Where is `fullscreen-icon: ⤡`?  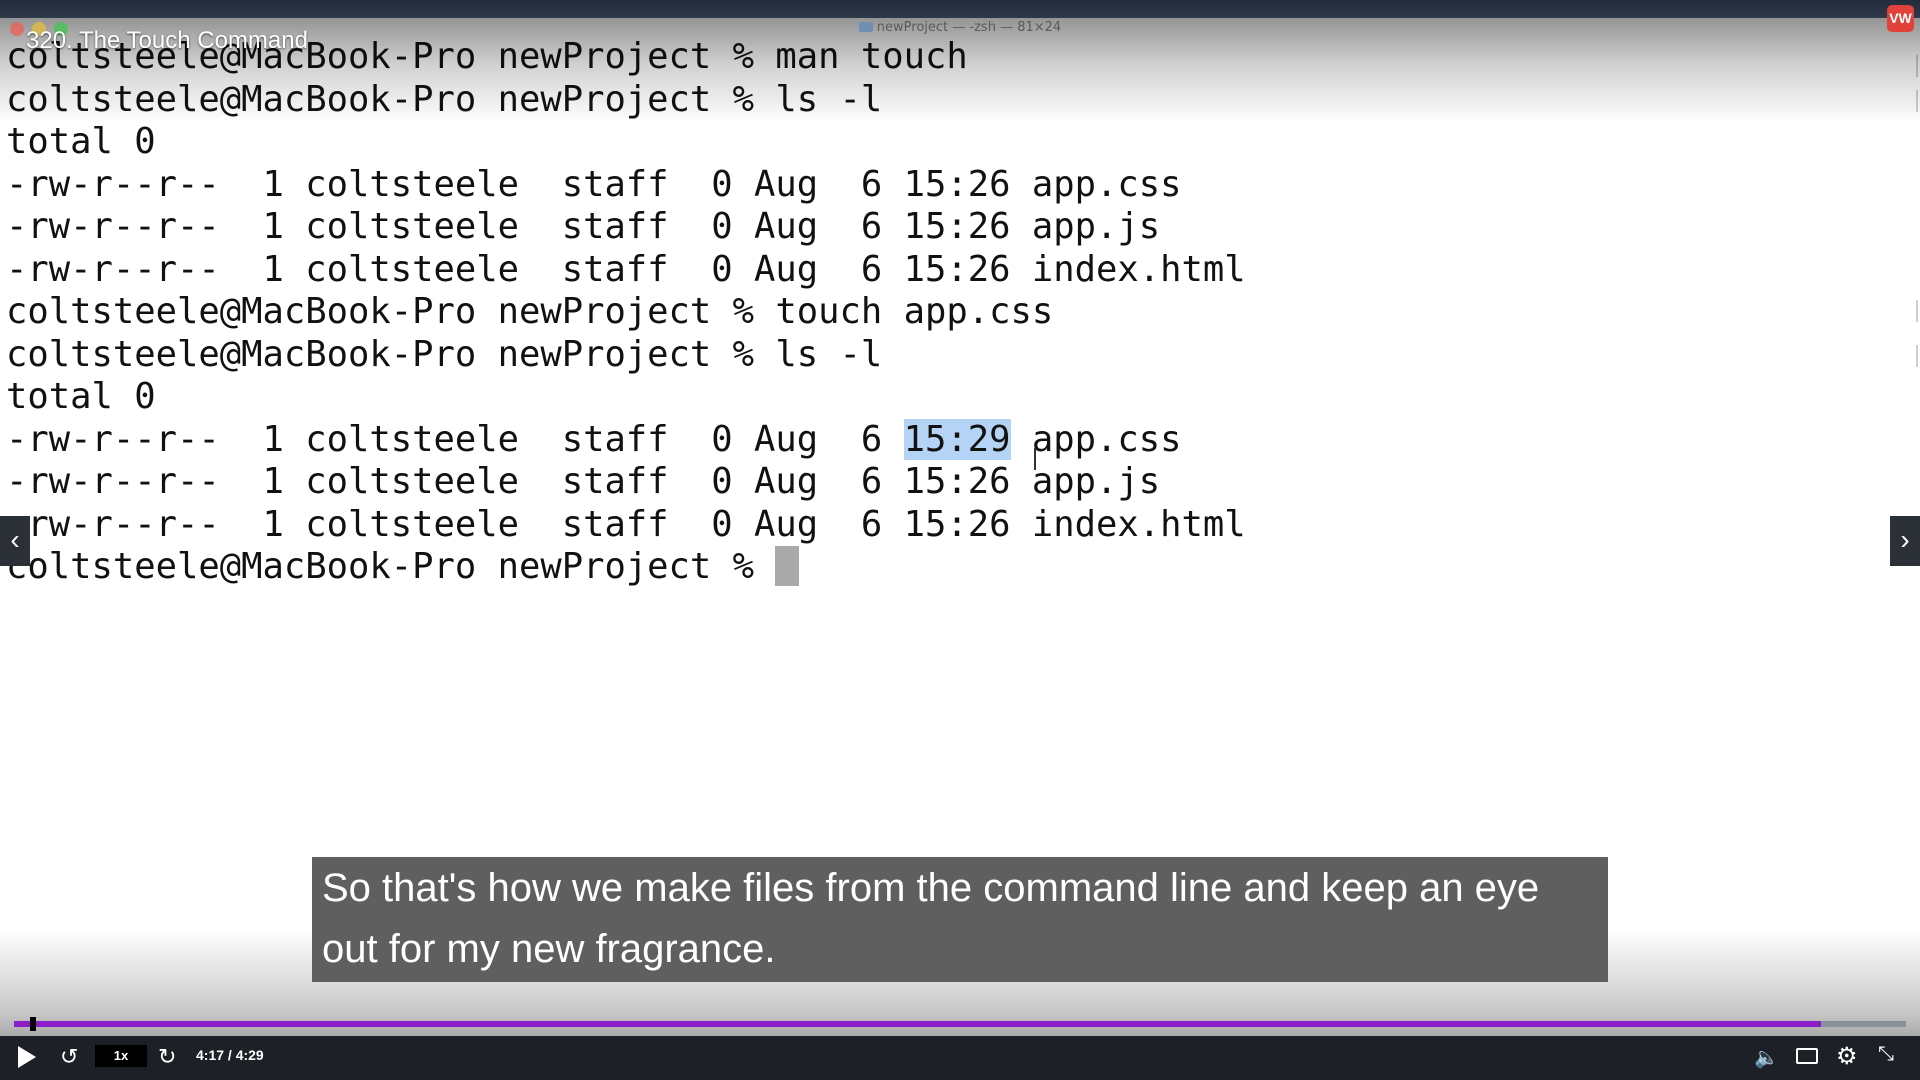 fullscreen-icon: ⤡ is located at coordinates (1886, 1054).